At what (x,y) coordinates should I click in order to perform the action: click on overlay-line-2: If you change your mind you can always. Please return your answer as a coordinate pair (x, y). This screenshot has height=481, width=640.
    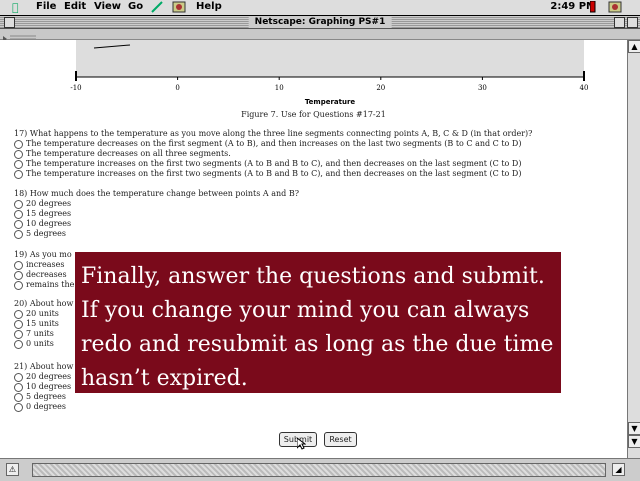
    Looking at the image, I should click on (305, 310).